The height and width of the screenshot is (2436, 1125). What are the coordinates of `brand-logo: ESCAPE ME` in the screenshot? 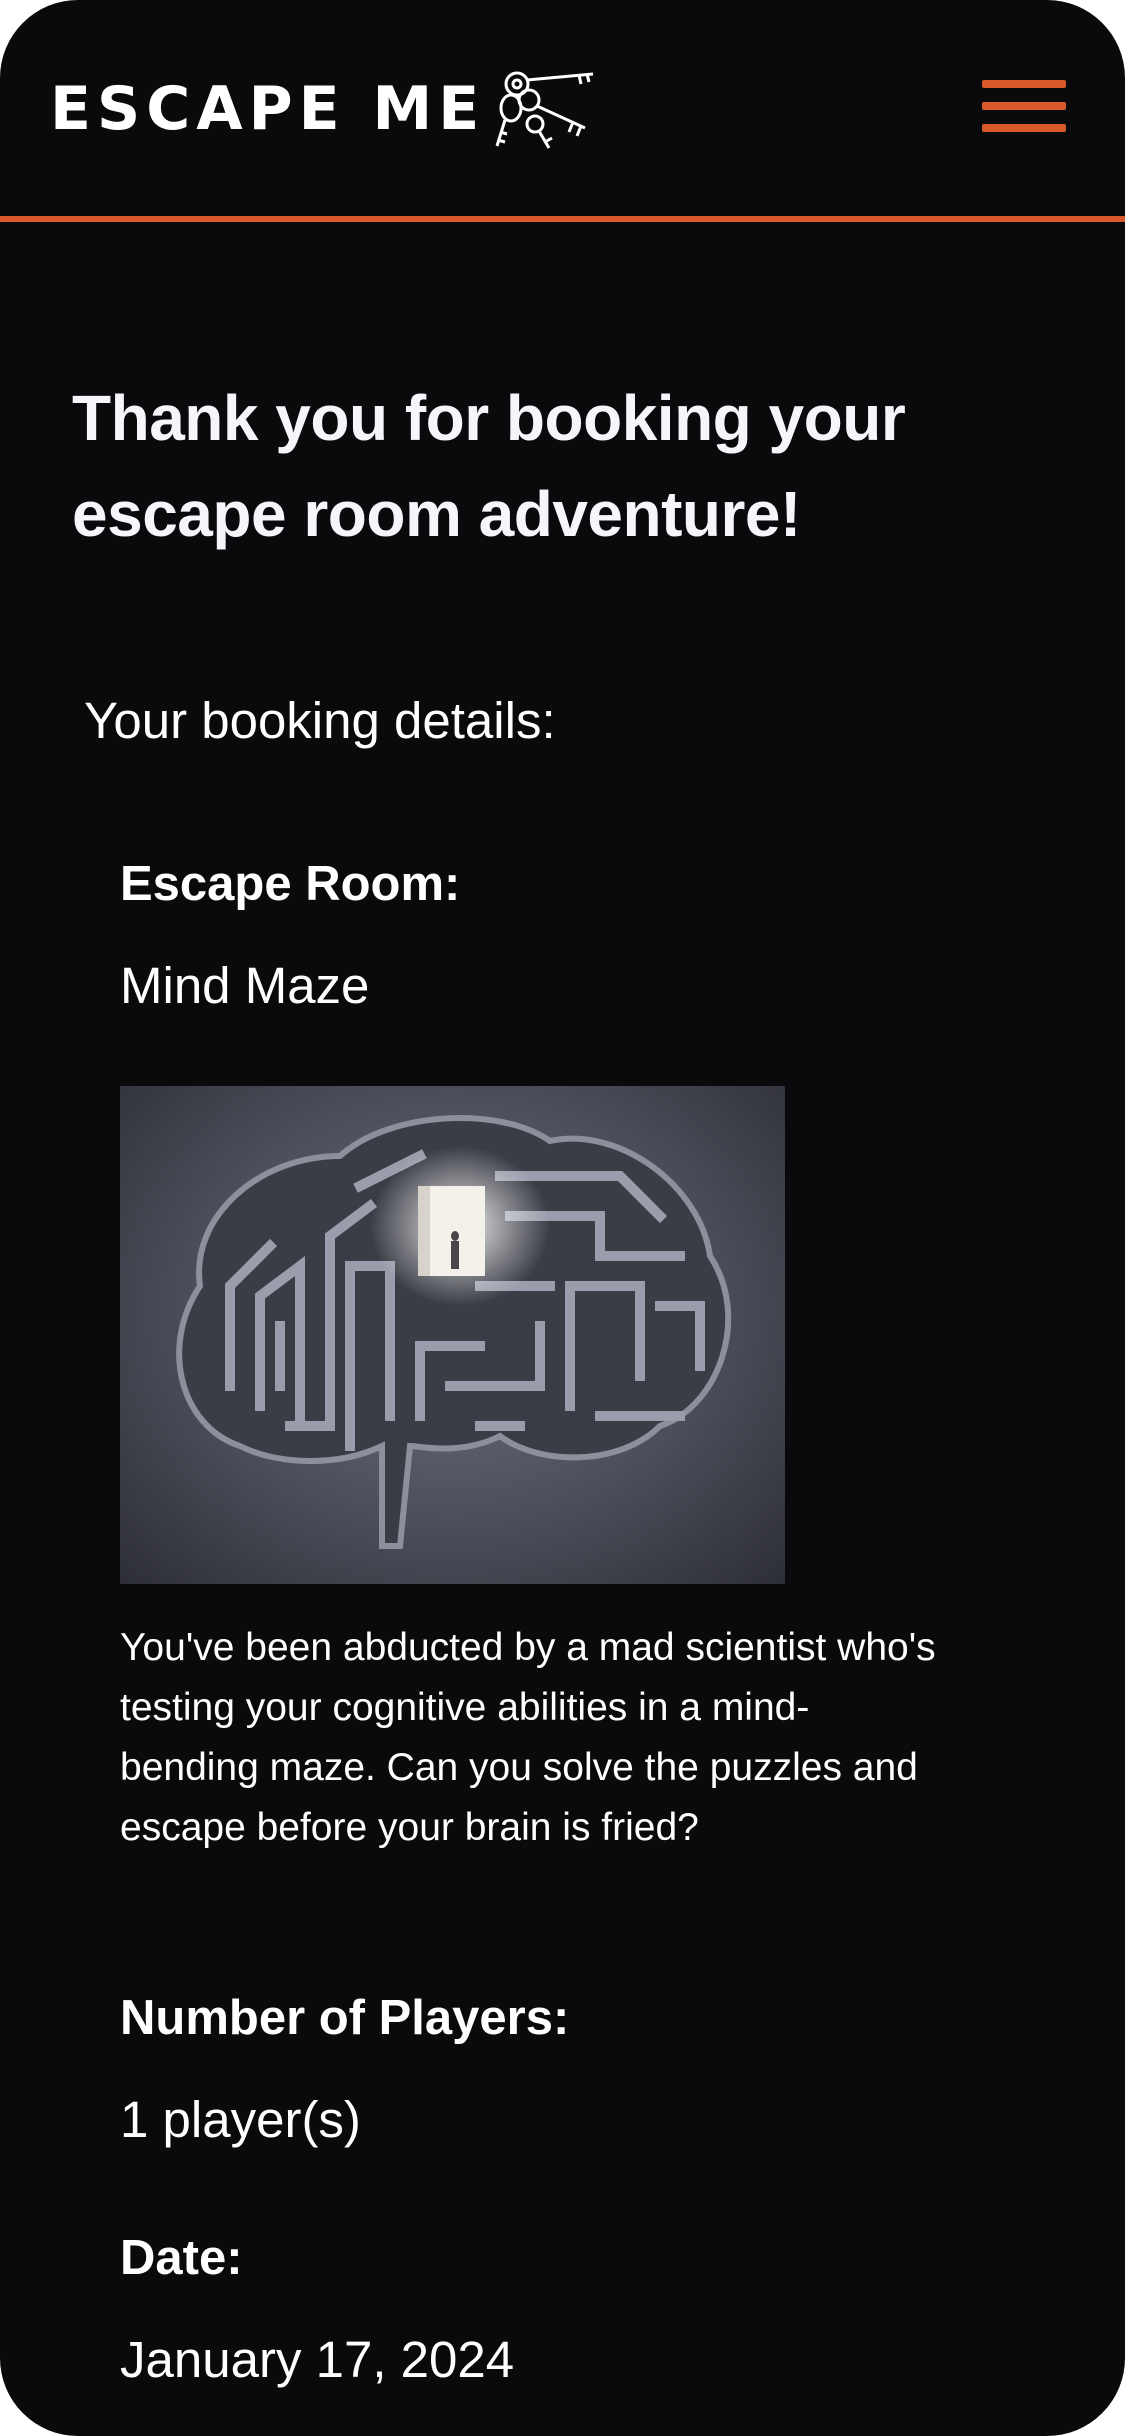 It's located at (325, 109).